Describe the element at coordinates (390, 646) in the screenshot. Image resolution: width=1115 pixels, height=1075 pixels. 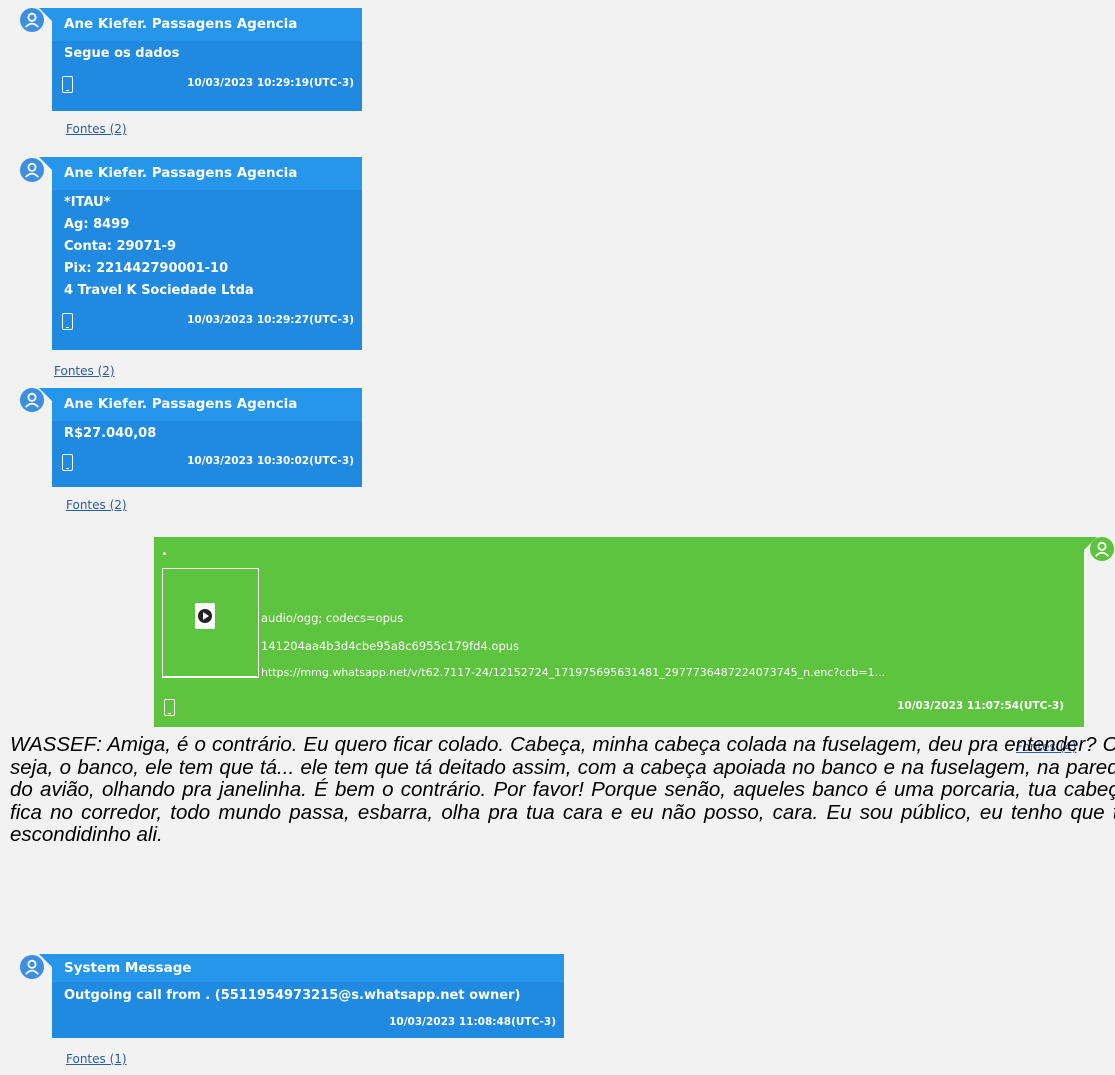
I see `attachment-filename: 141204aa4b3d4cbe95a8c6955c179fd4.opus` at that location.